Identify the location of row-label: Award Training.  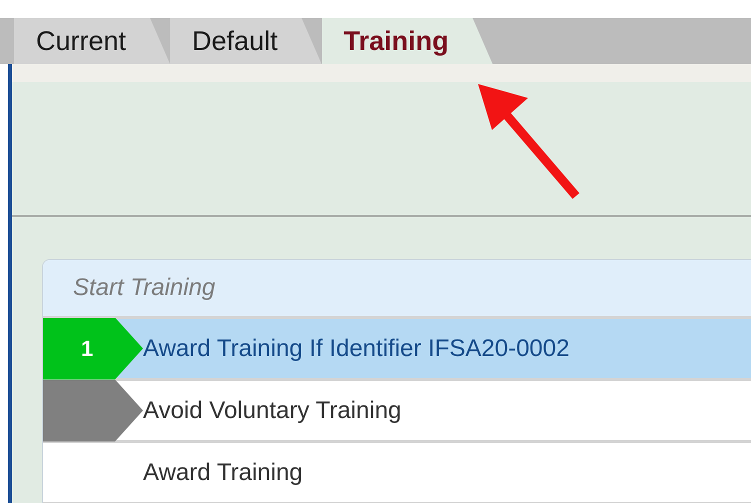
(223, 473).